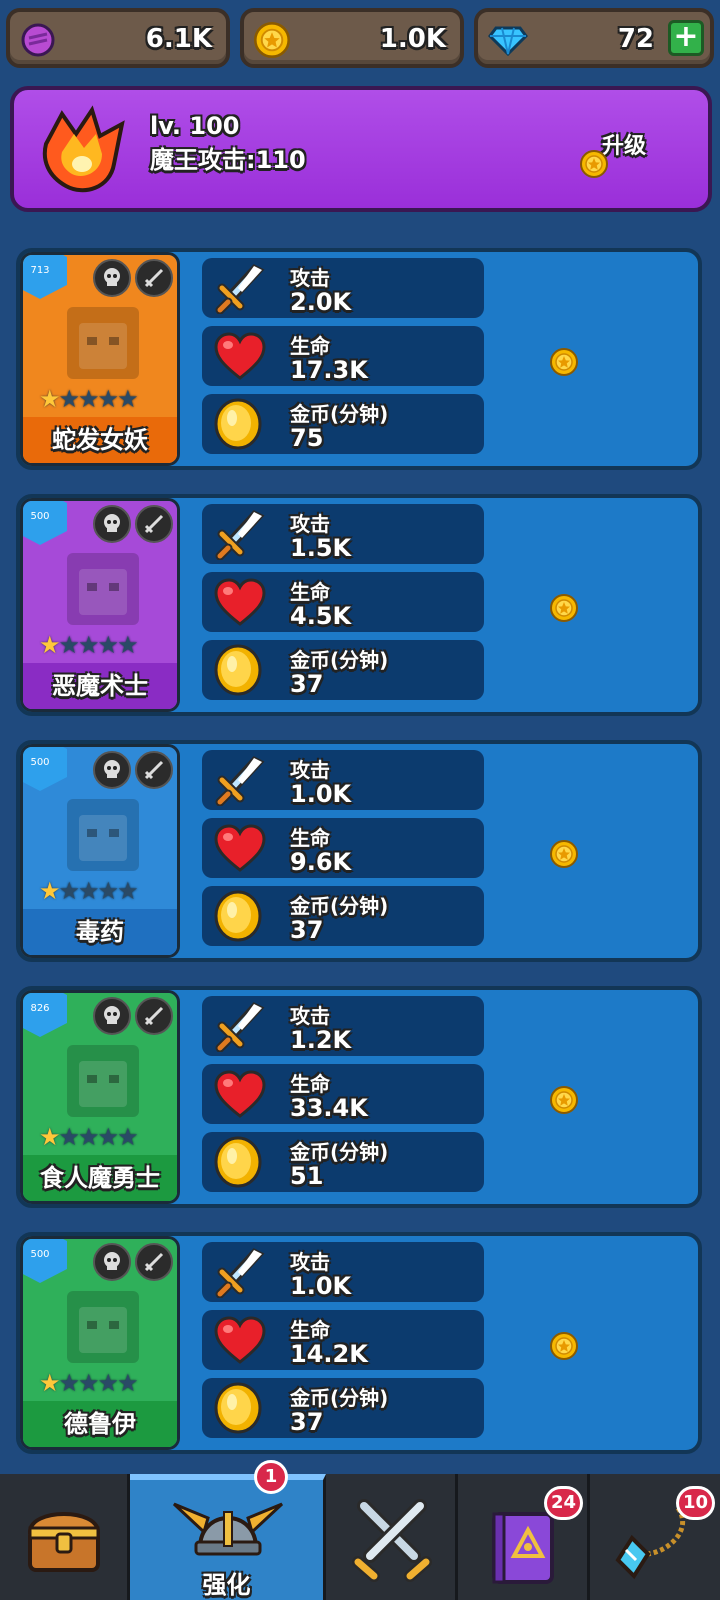 The width and height of the screenshot is (720, 1600). I want to click on gold-rate-value: 37, so click(307, 684).